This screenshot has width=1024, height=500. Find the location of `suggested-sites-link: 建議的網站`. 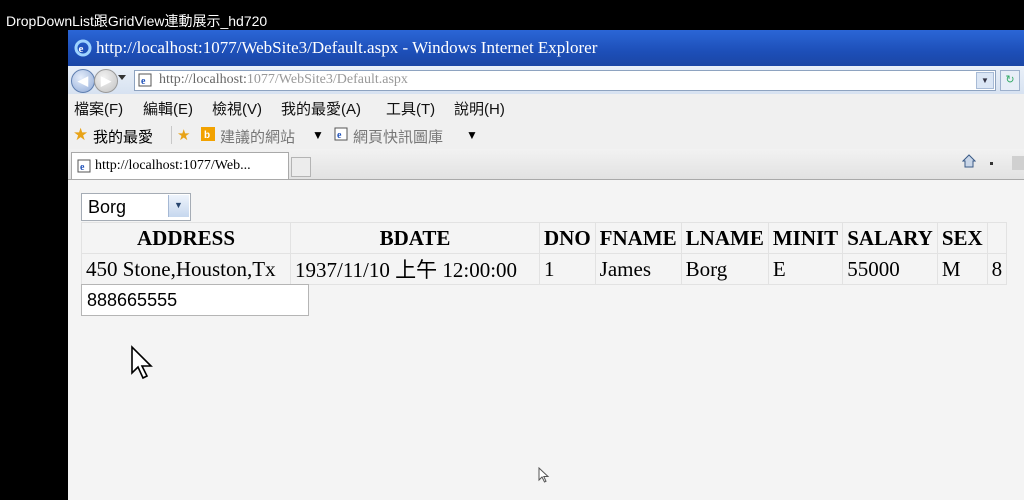

suggested-sites-link: 建議的網站 is located at coordinates (257, 136).